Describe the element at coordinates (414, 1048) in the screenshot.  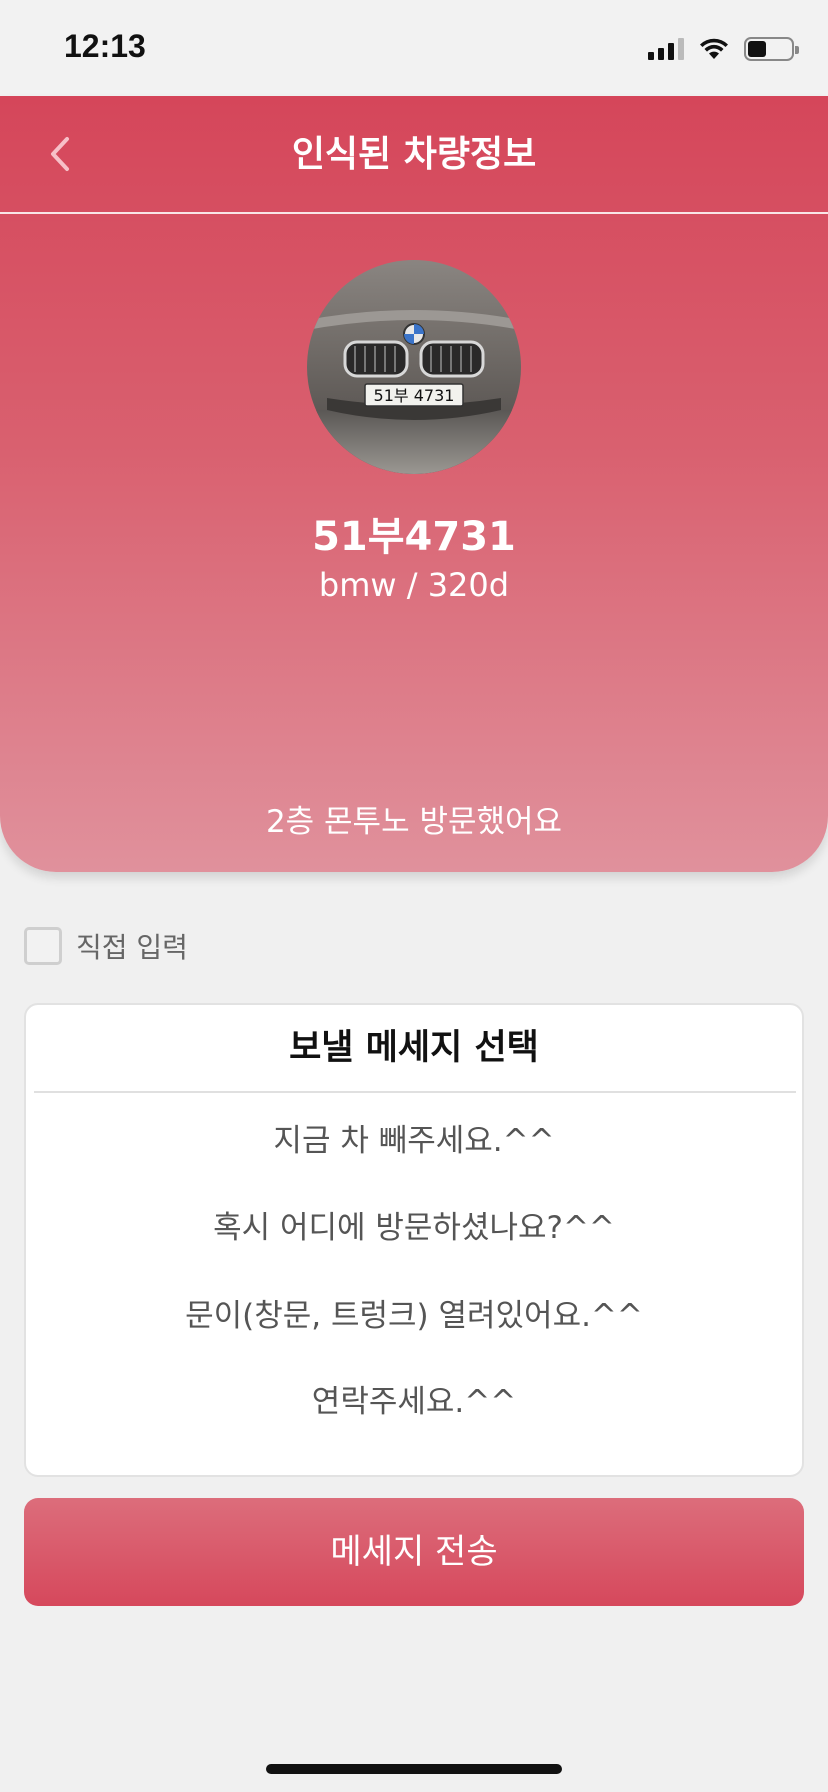
I see `message-select-title: 보낼 메세지 선택` at that location.